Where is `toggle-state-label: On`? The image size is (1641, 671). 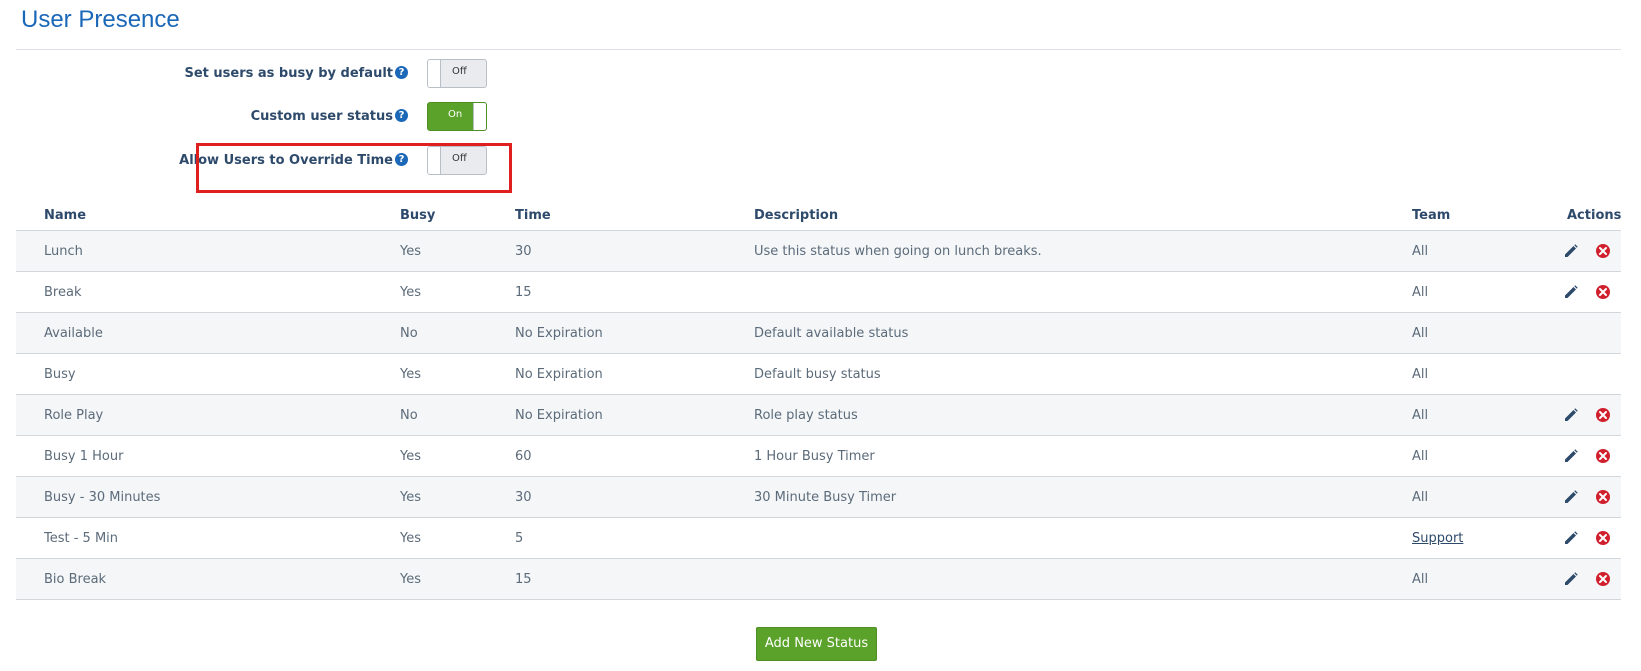 toggle-state-label: On is located at coordinates (455, 114).